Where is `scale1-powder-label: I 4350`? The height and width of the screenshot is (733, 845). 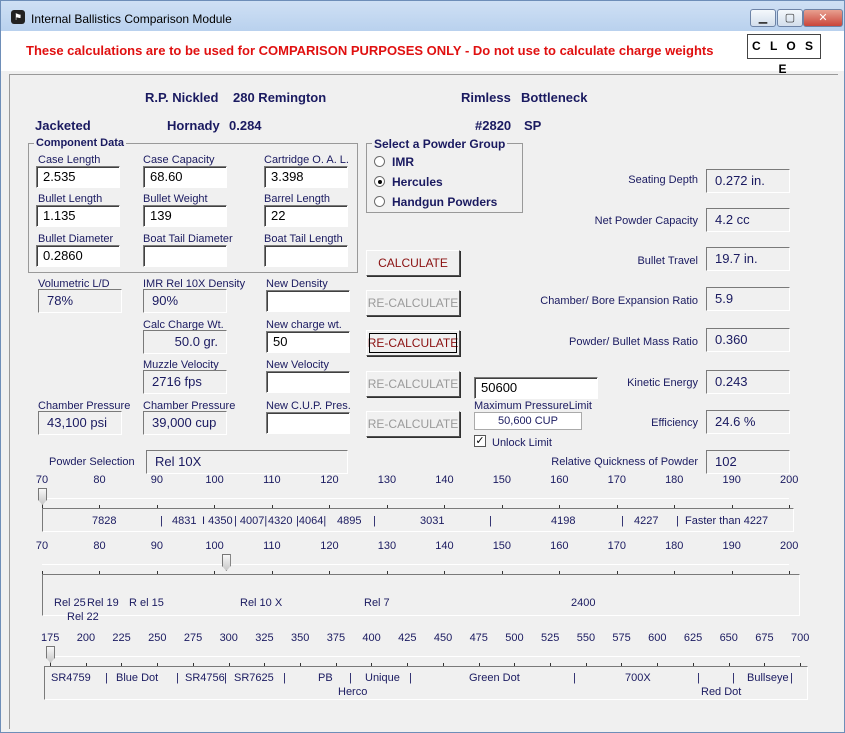 scale1-powder-label: I 4350 is located at coordinates (217, 521).